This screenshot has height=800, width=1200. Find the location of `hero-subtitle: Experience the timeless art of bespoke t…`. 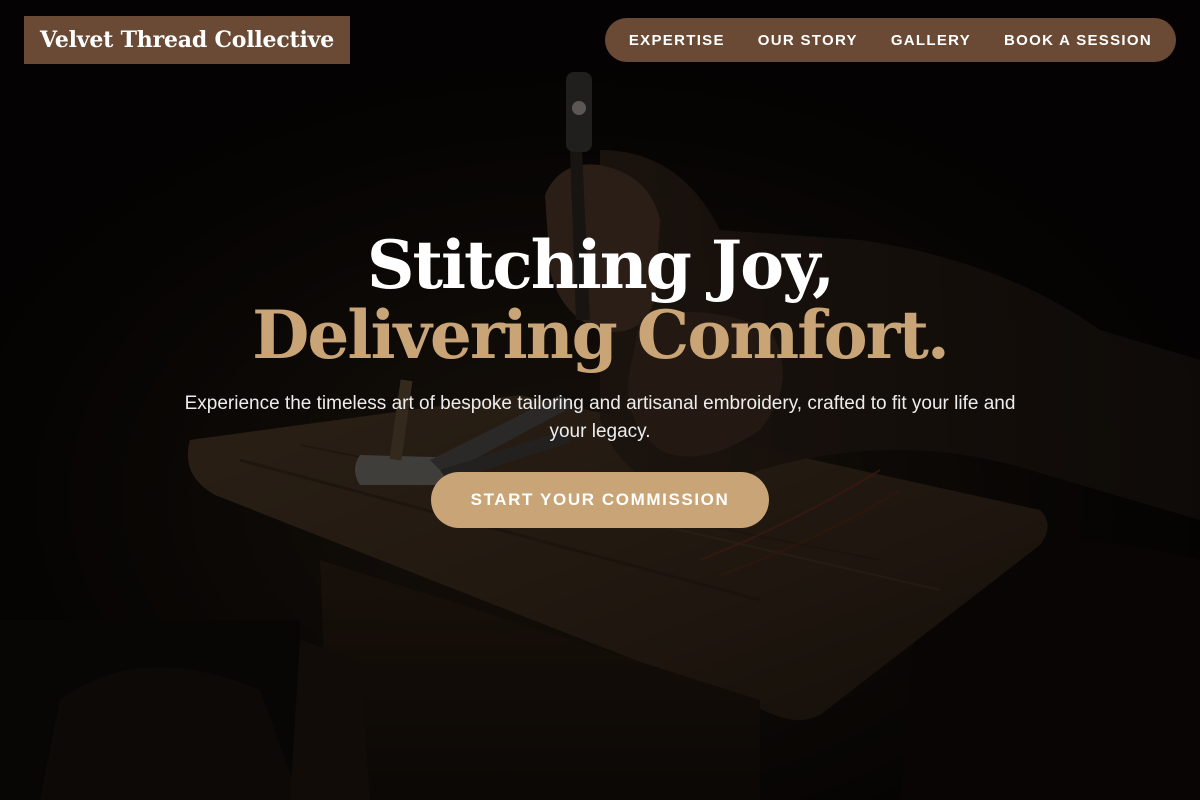

hero-subtitle: Experience the timeless art of bespoke t… is located at coordinates (600, 417).